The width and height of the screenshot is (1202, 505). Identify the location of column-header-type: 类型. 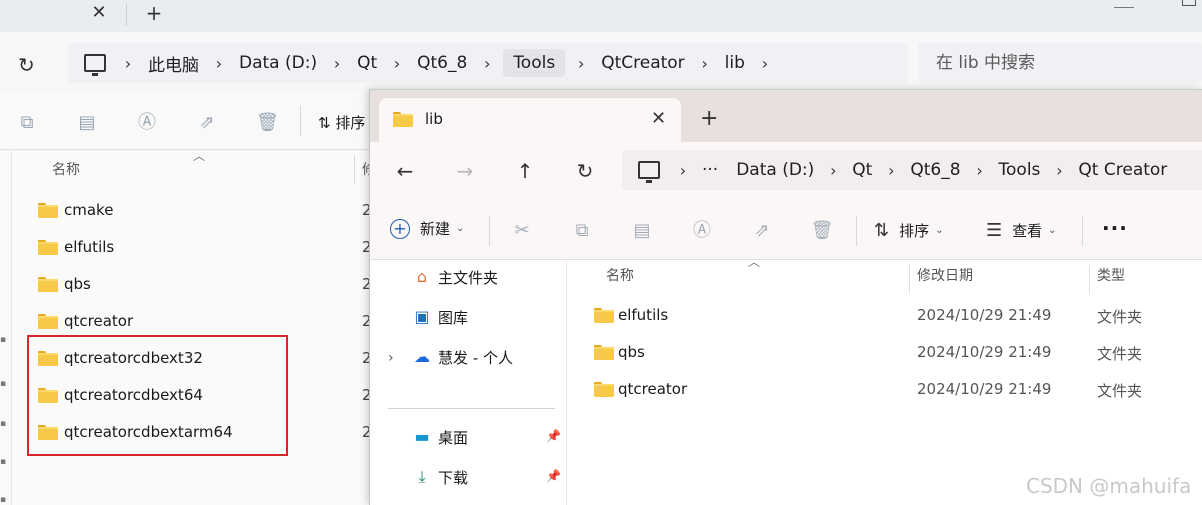
(1111, 278).